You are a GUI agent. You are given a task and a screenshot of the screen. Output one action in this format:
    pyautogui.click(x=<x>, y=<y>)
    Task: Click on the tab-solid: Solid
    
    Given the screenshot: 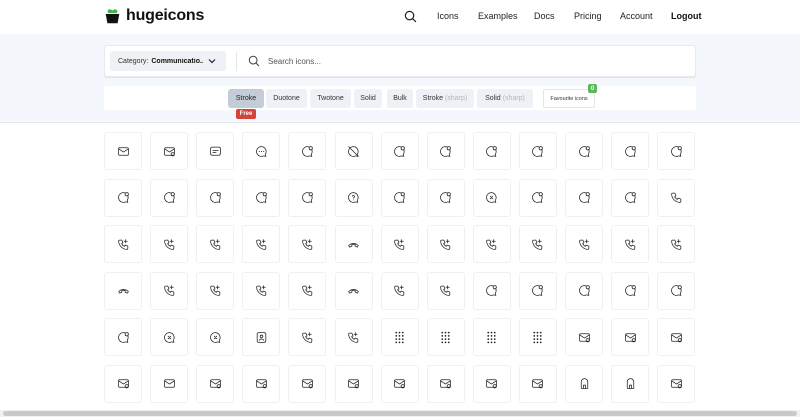 What is the action you would take?
    pyautogui.click(x=368, y=98)
    